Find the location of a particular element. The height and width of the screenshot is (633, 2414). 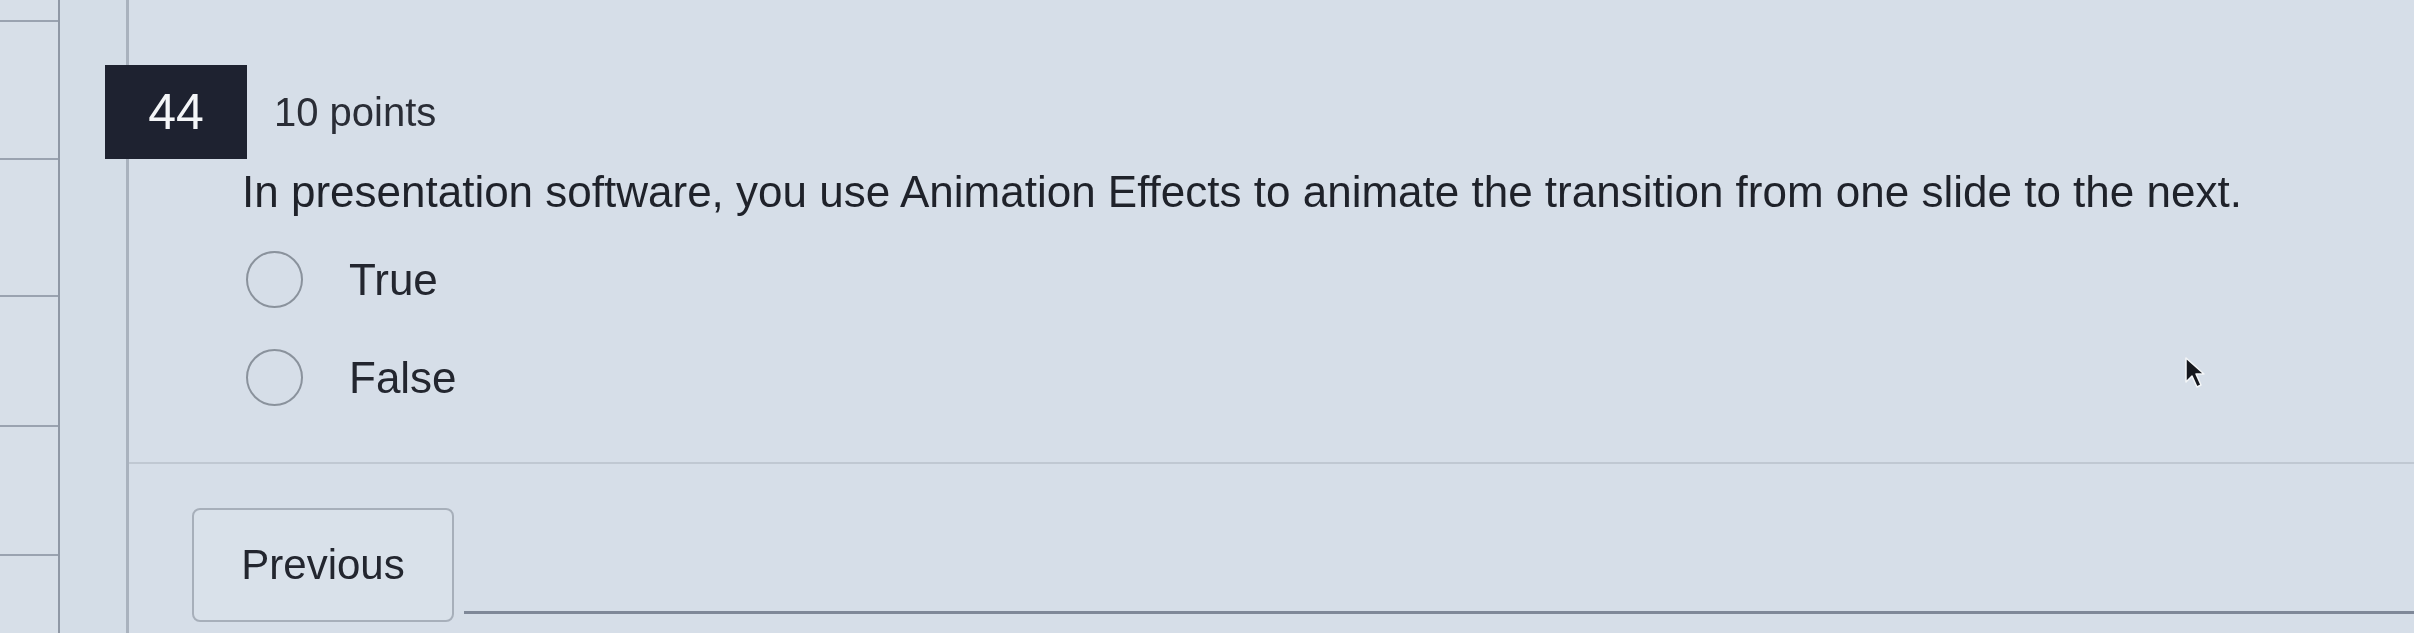

option-label: True is located at coordinates (393, 279).